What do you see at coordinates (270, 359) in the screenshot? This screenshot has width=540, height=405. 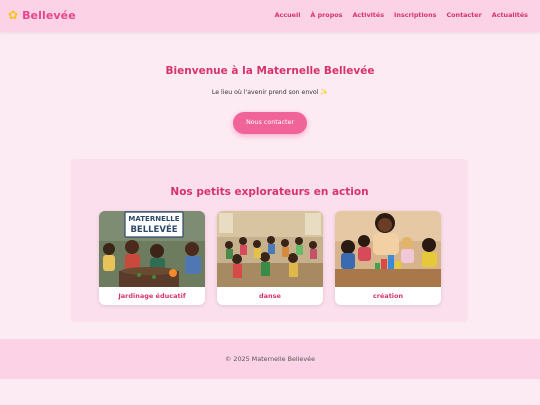 I see `site-footer: © 2025 Maternelle Bellevée` at bounding box center [270, 359].